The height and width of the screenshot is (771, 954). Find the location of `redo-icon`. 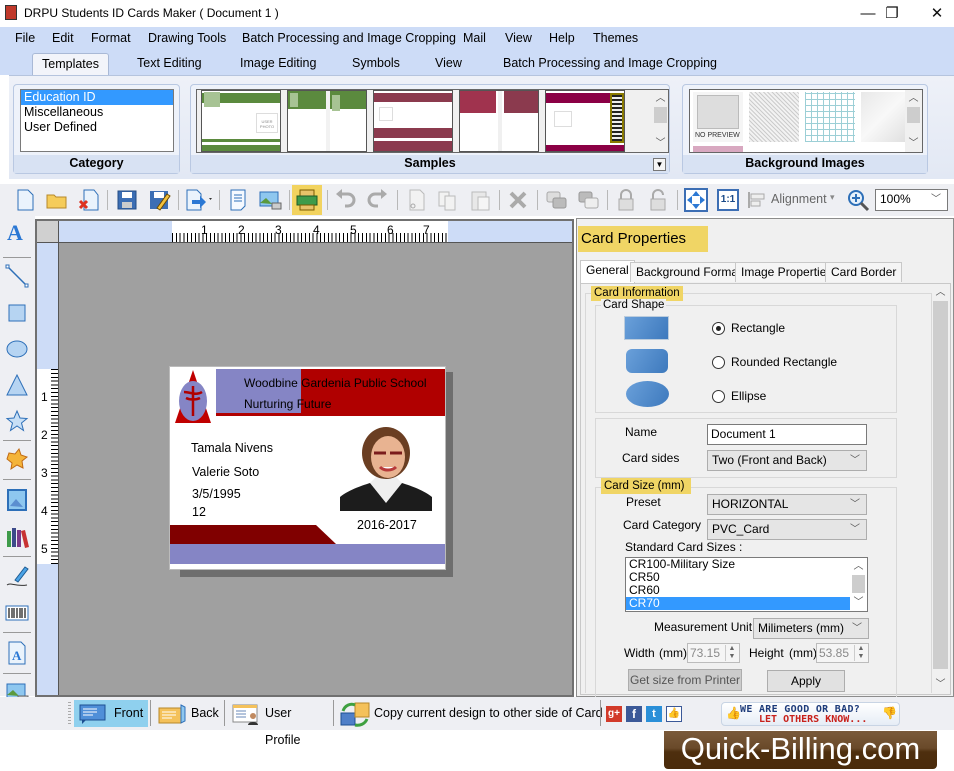

redo-icon is located at coordinates (378, 200).